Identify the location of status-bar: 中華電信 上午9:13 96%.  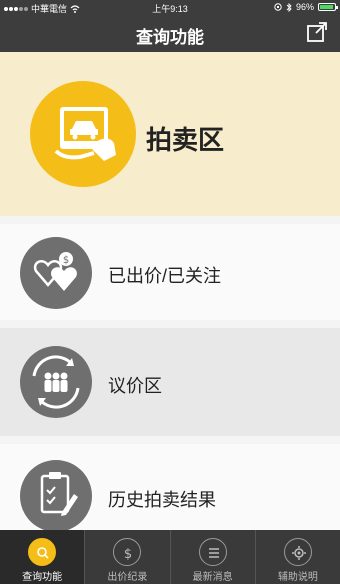
(170, 7).